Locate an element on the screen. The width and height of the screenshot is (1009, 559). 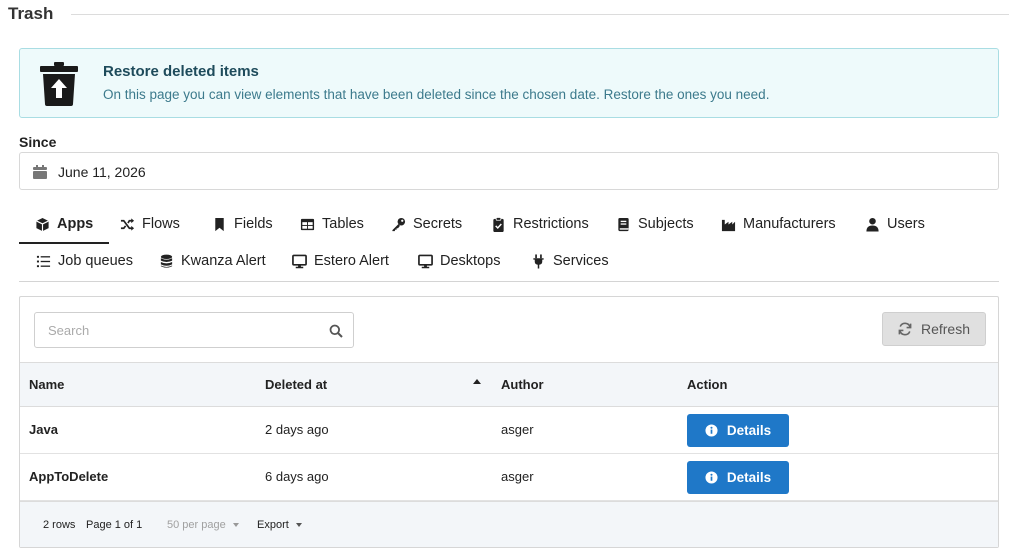
column-header-deleted-at: Deleted at is located at coordinates (296, 384).